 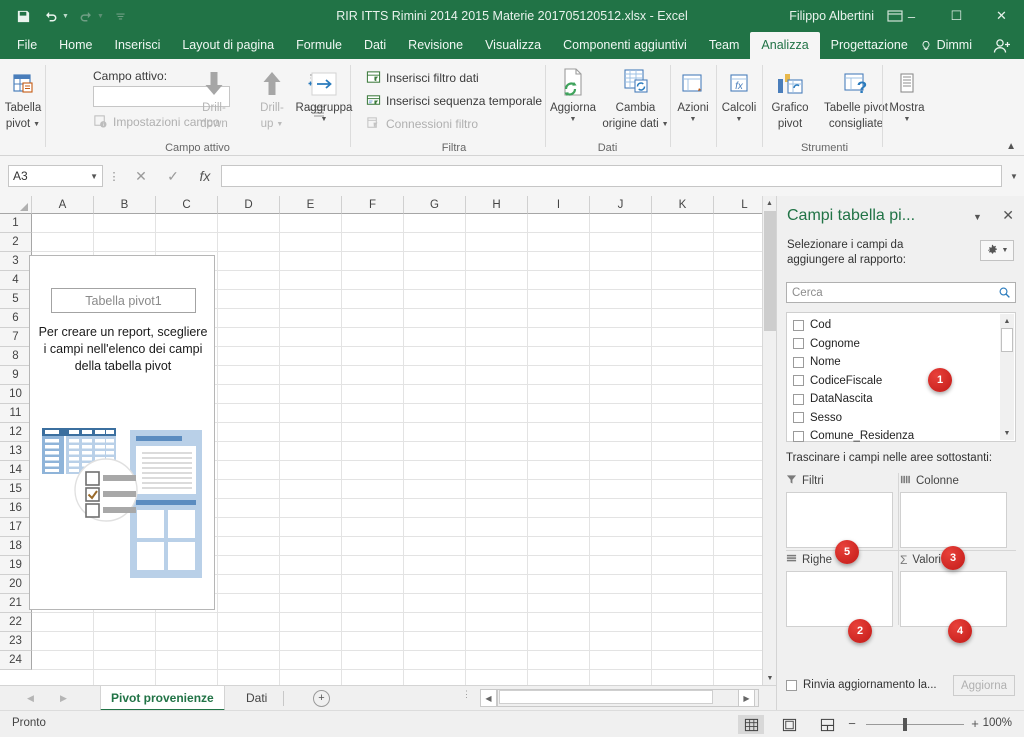 I want to click on tab-componenti-aggiuntivi: Componenti aggiuntivi, so click(x=625, y=45).